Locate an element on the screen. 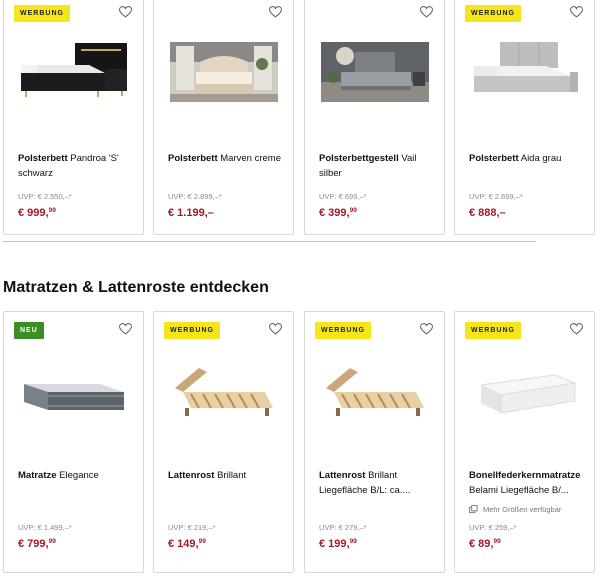  product-title: Lattenrost Brillant is located at coordinates (227, 475).